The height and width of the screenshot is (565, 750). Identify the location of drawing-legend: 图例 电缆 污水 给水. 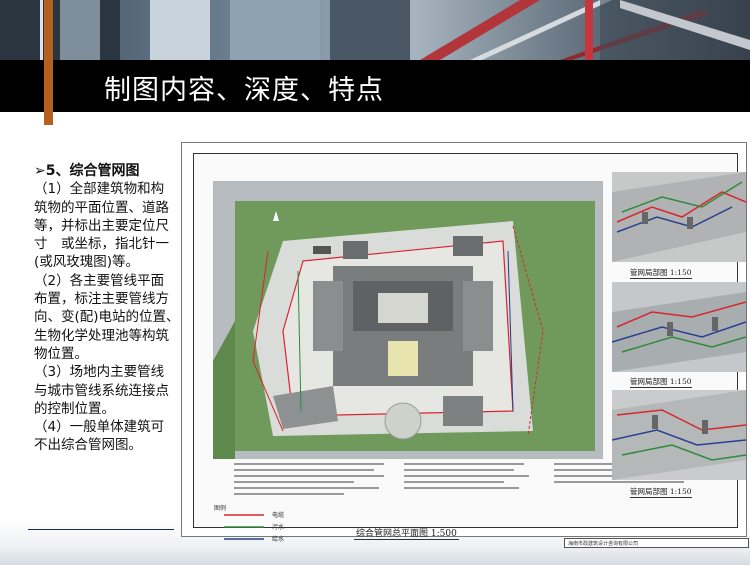
(284, 525).